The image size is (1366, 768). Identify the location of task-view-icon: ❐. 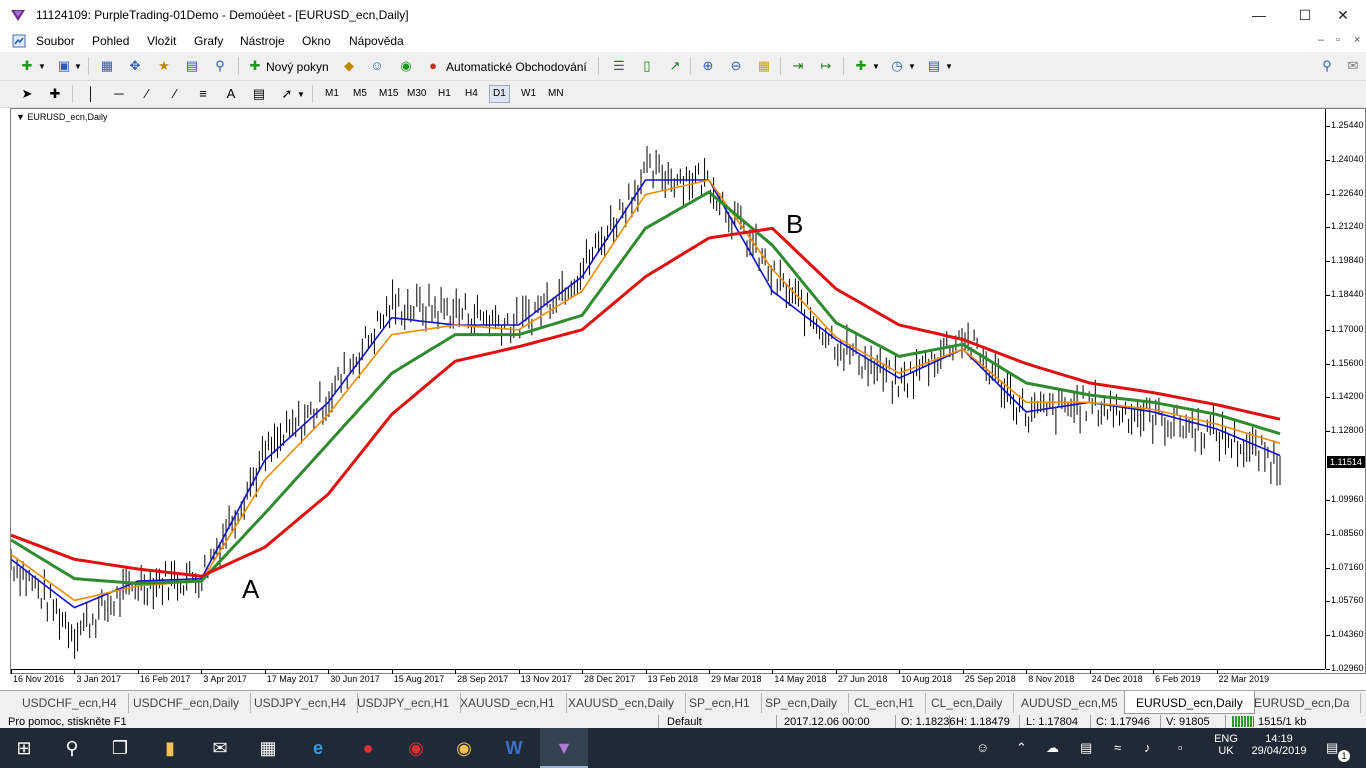
(120, 748).